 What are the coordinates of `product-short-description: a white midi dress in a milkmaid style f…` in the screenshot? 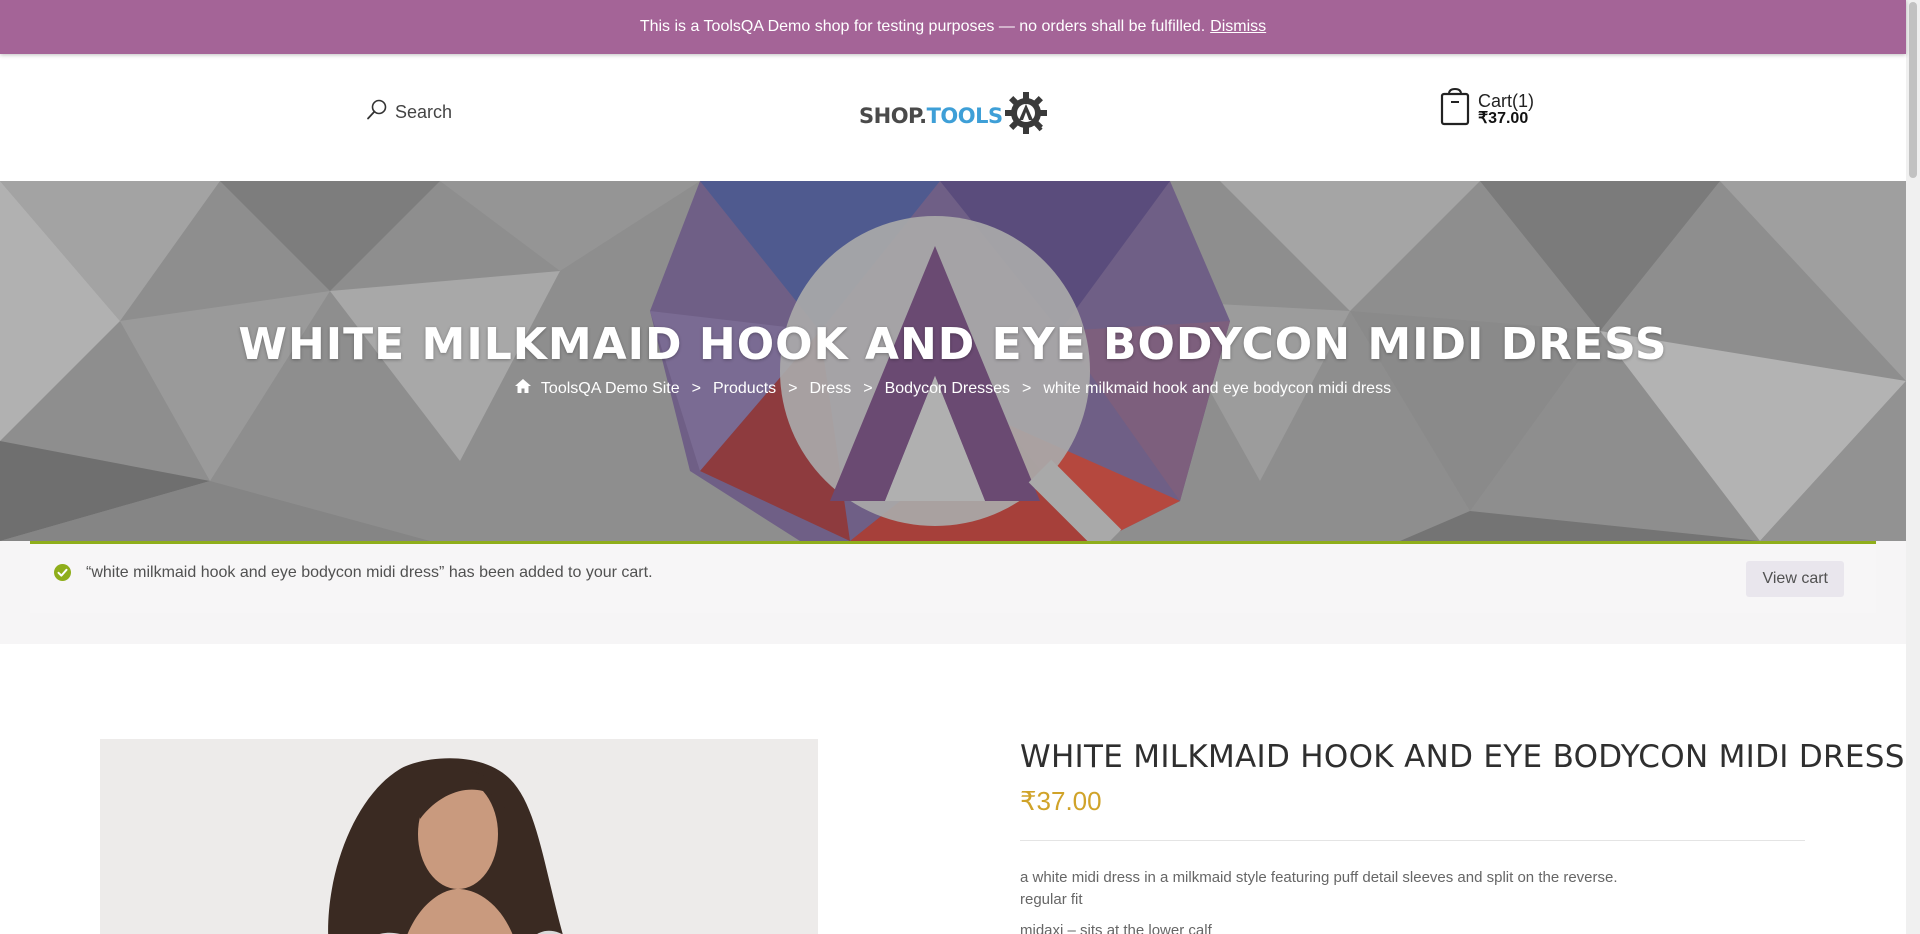 It's located at (1319, 900).